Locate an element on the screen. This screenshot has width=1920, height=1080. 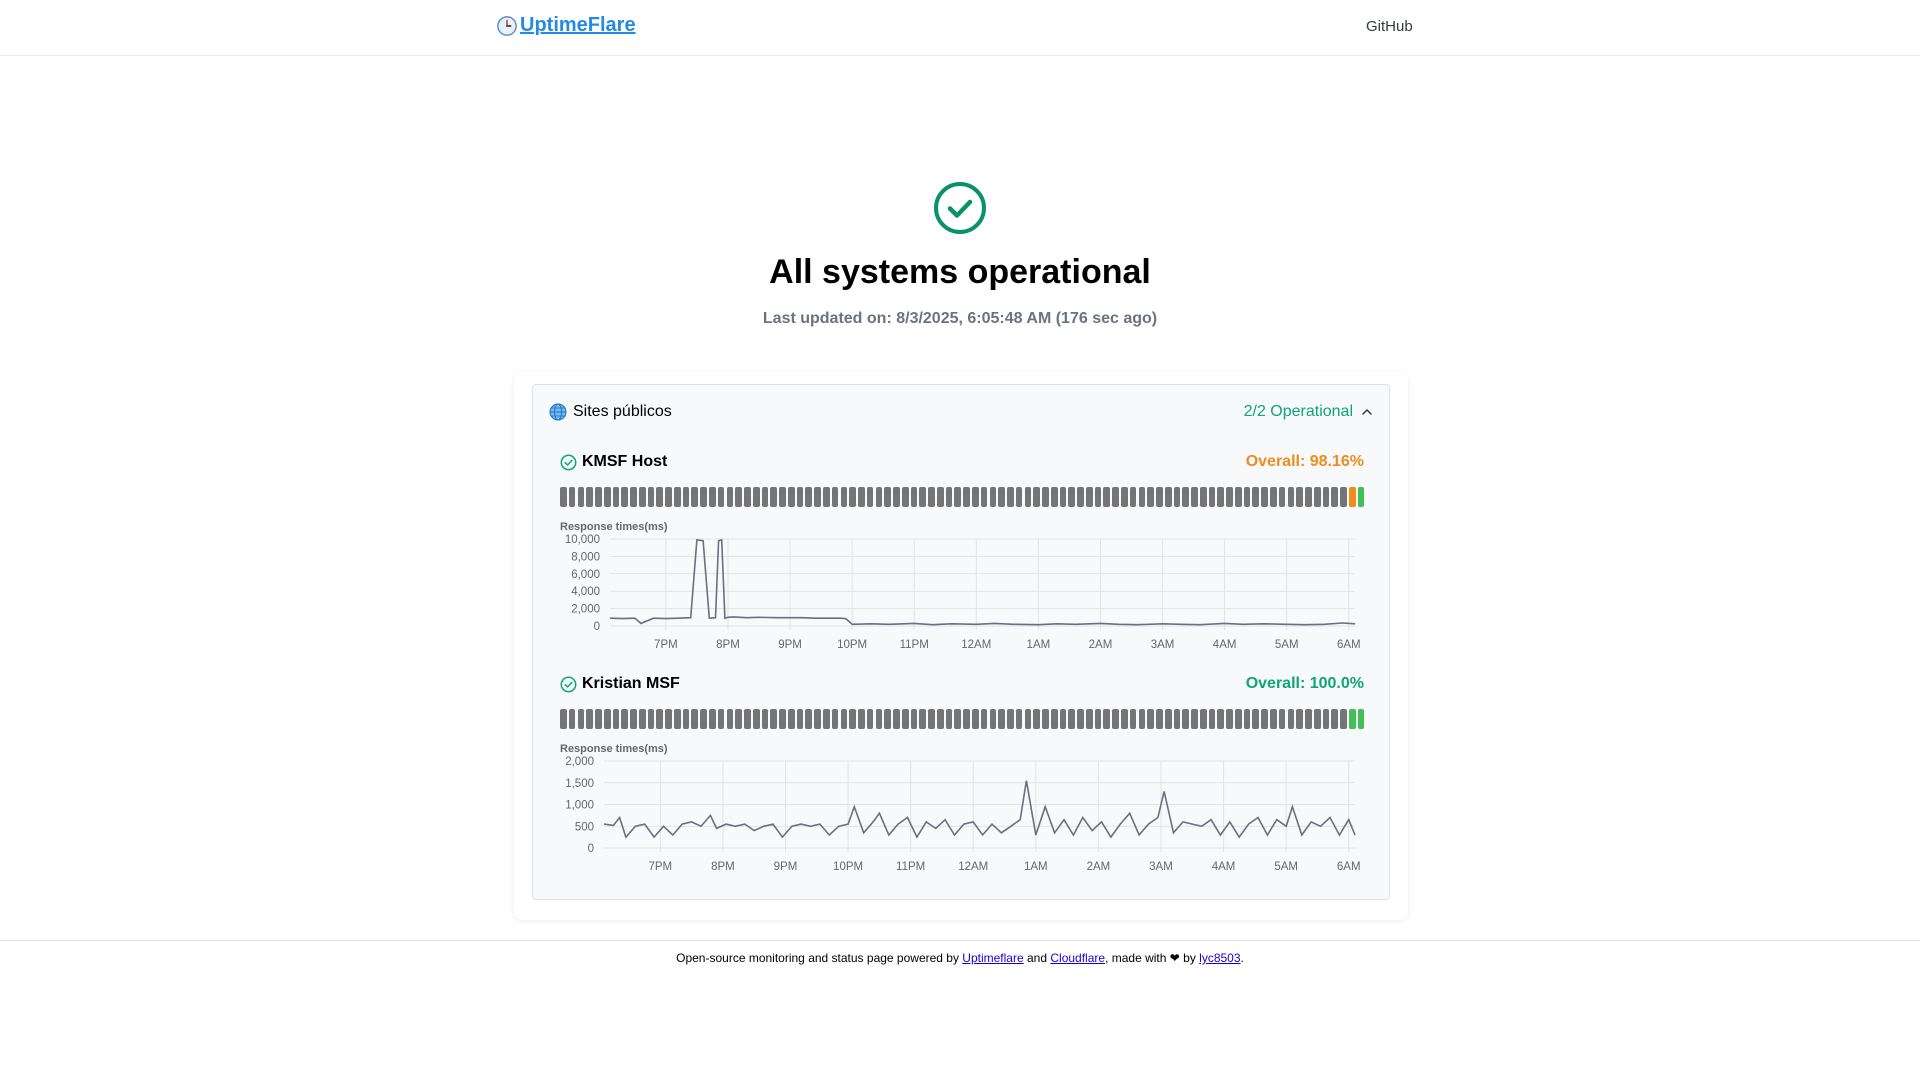
group-header: Sites públicos 2/2 Operational is located at coordinates (961, 412).